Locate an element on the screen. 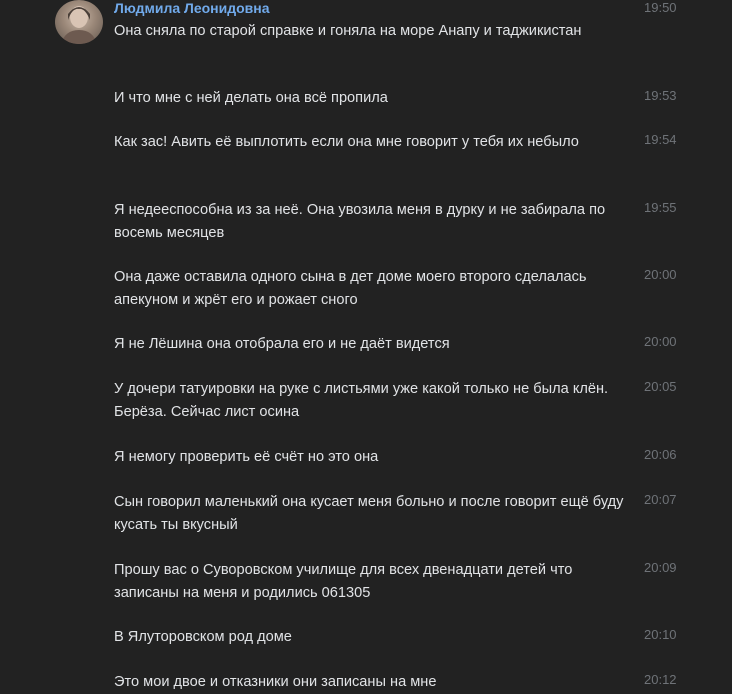  sender-avatar is located at coordinates (79, 22).